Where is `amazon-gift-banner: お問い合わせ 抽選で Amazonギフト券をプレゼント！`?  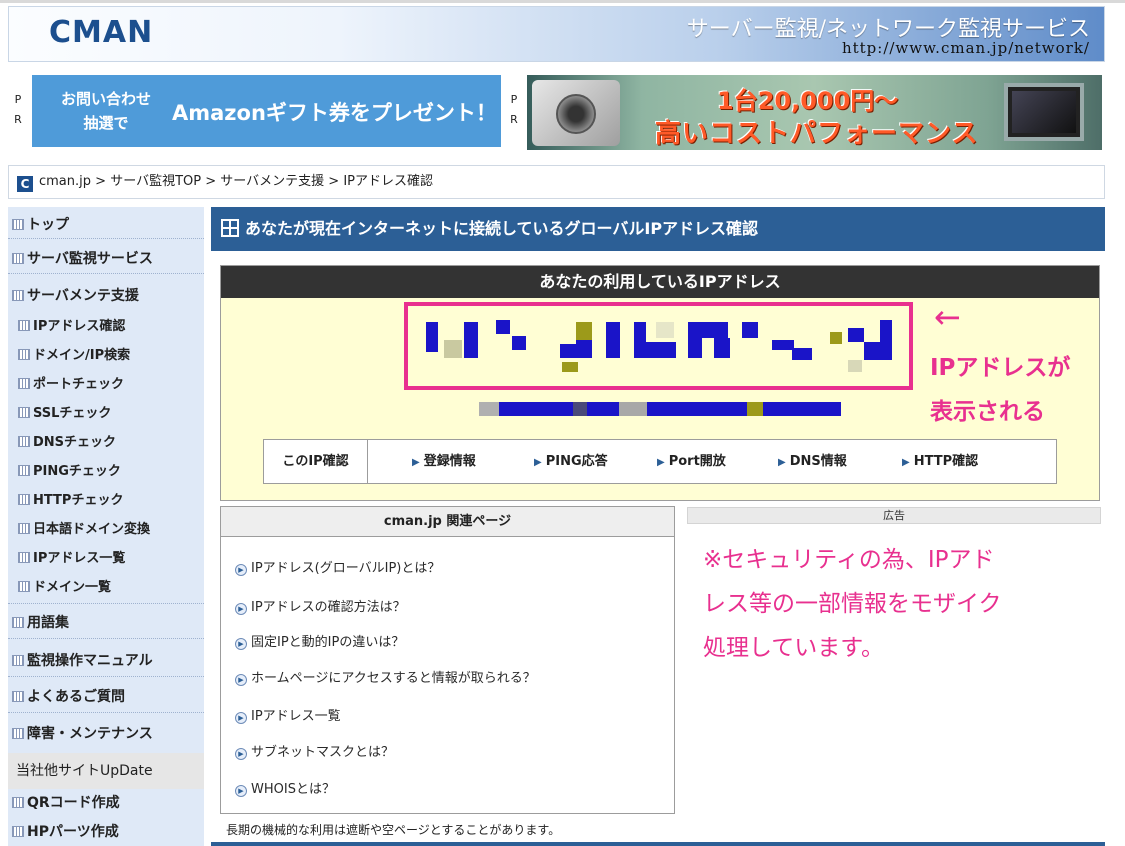 amazon-gift-banner: お問い合わせ 抽選で Amazonギフト券をプレゼント！ is located at coordinates (266, 111).